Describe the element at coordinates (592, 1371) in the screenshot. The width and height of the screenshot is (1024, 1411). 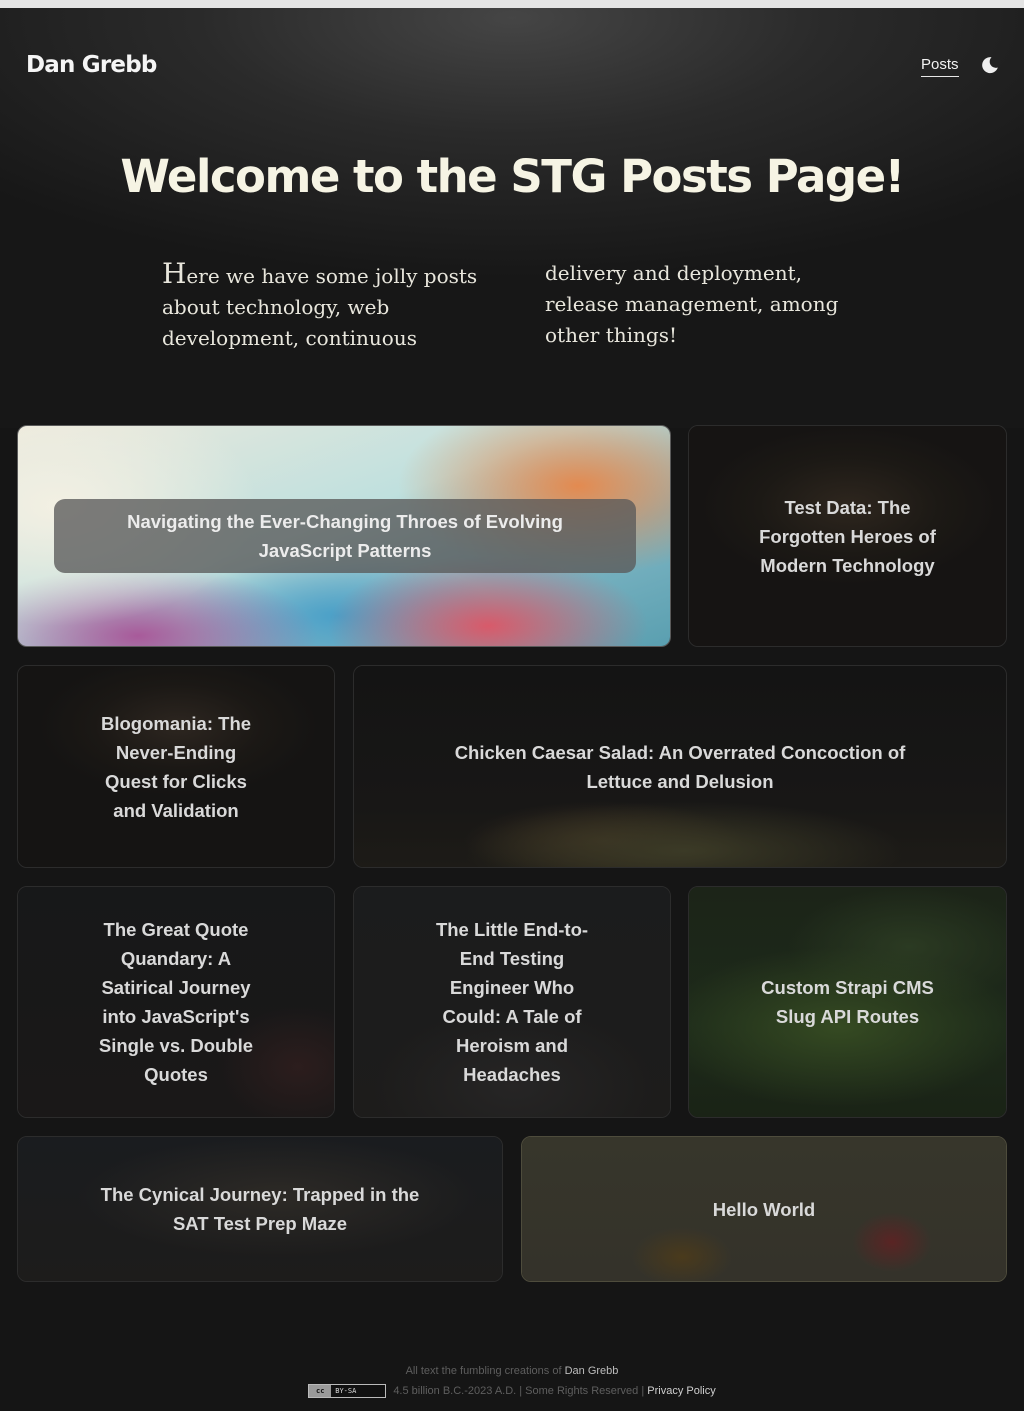
I see `footer-author-link: Dan Grebb` at that location.